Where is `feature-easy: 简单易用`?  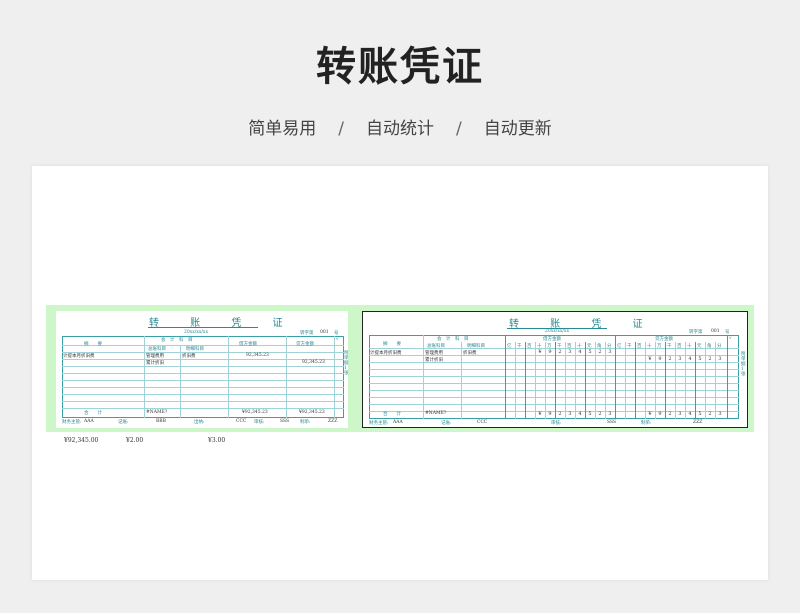 feature-easy: 简单易用 is located at coordinates (282, 129).